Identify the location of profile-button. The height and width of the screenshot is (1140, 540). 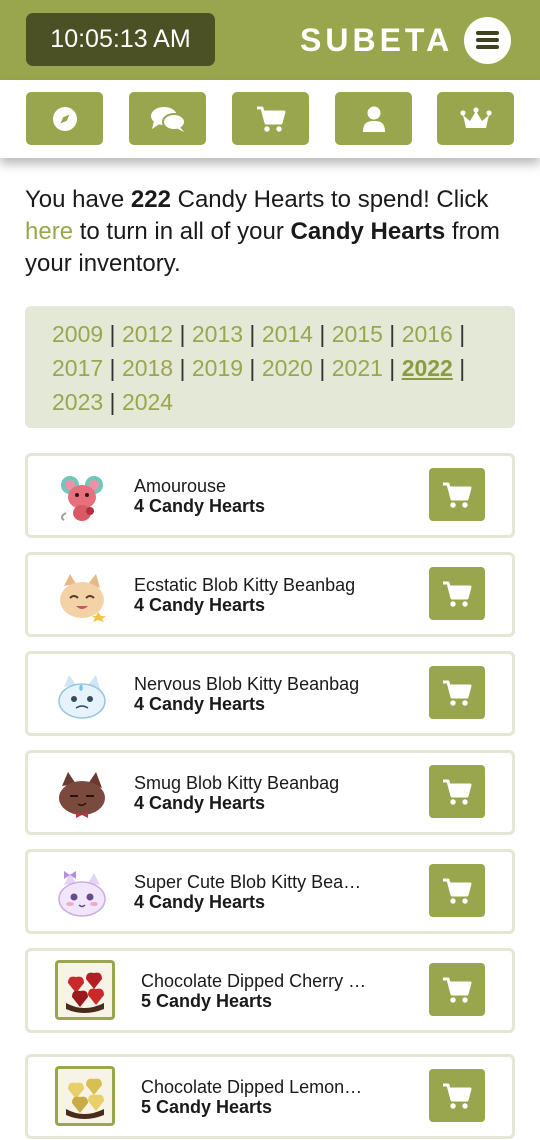
(373, 118).